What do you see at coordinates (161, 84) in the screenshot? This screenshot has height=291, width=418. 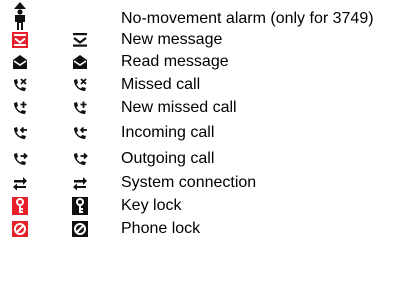 I see `legend-label: Missed call` at bounding box center [161, 84].